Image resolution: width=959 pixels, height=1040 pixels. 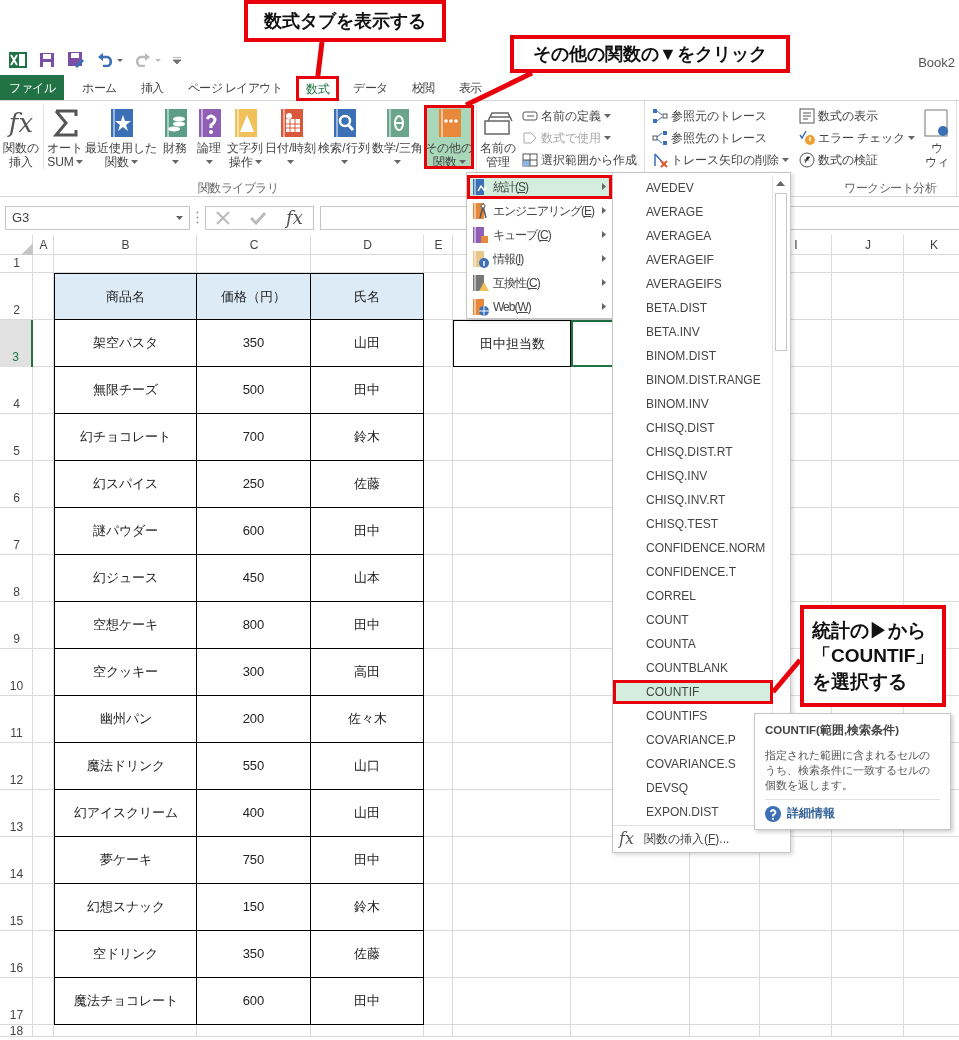 I want to click on menu-item: 互換性(C), so click(x=539, y=283).